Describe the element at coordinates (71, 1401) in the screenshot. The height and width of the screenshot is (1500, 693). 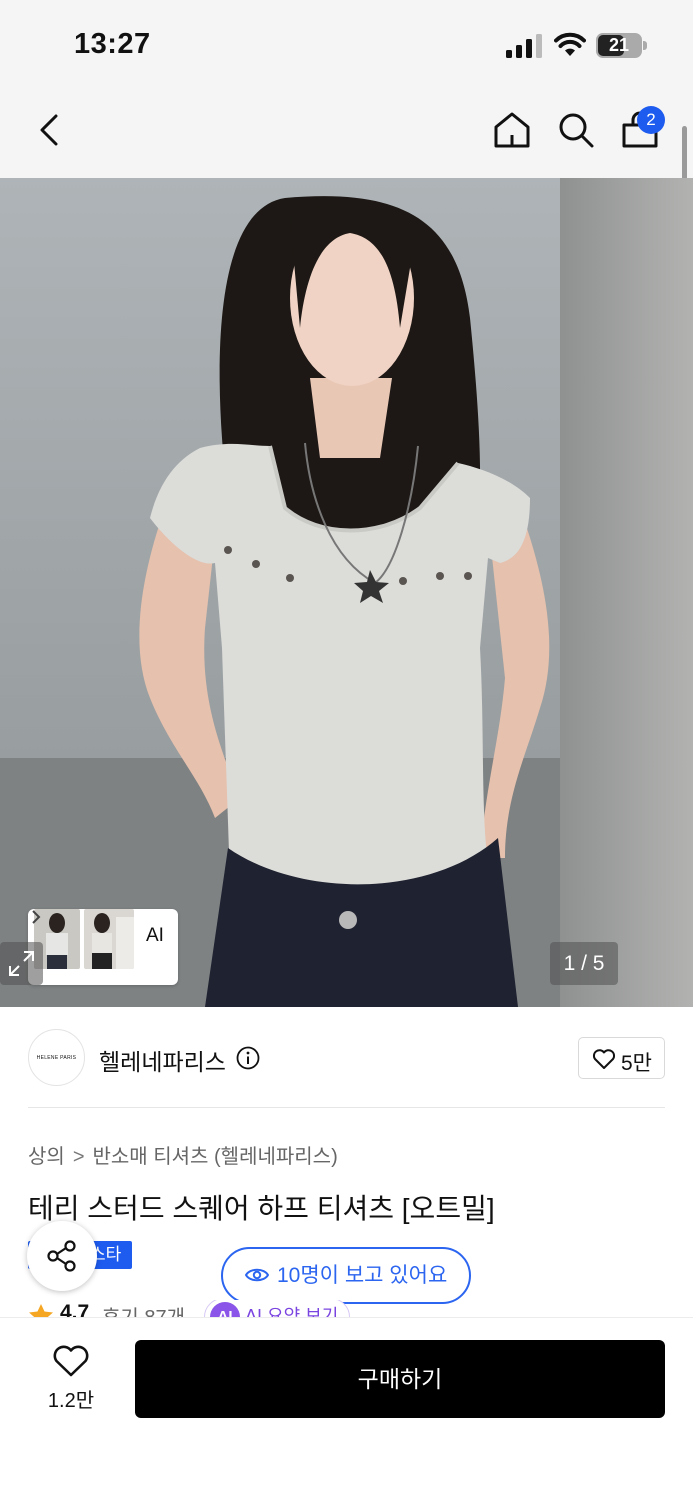
I see `wishlist-count: 1.2만` at that location.